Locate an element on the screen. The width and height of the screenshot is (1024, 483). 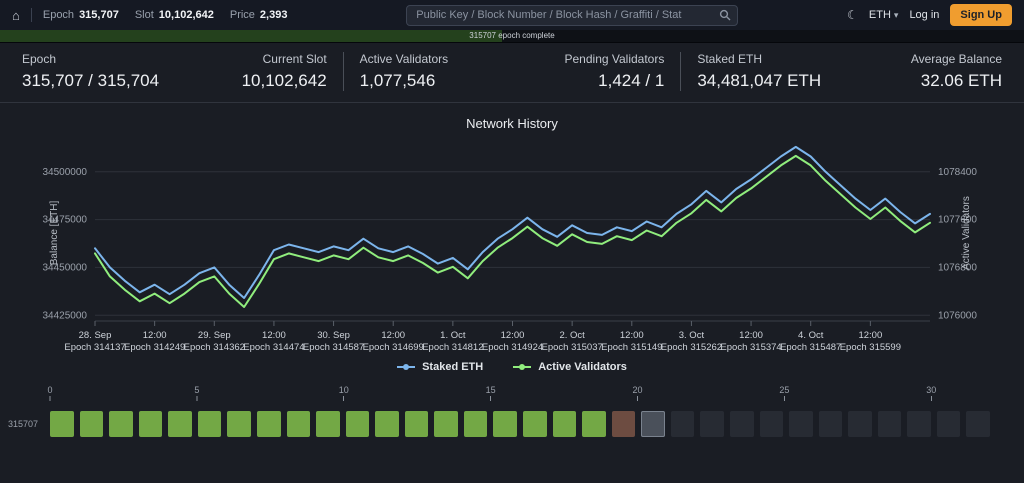
y-left-tick-label: 34500000 is located at coordinates (65, 172).